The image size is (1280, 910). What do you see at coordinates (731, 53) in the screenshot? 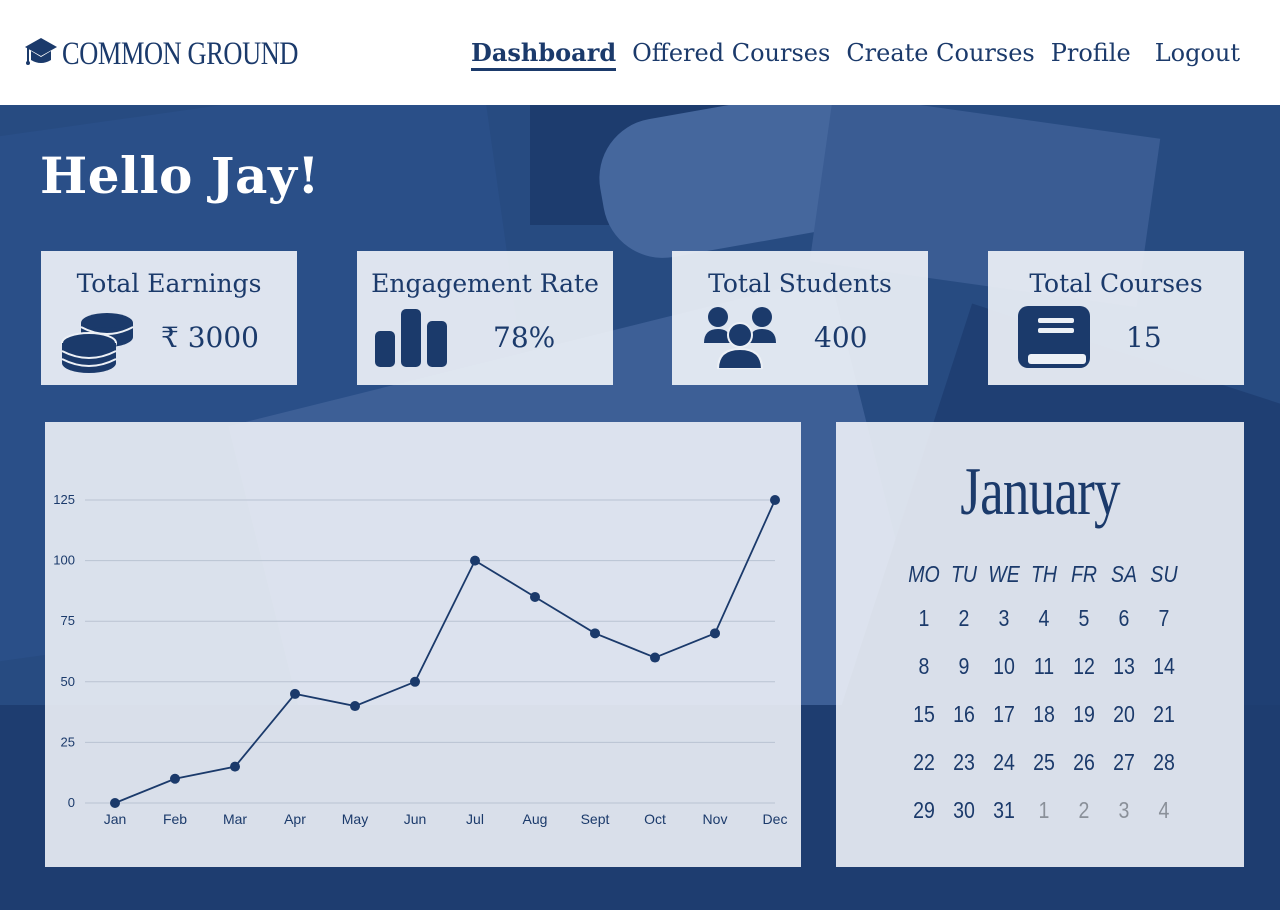
I see `nav-offered-courses: Offered Courses` at bounding box center [731, 53].